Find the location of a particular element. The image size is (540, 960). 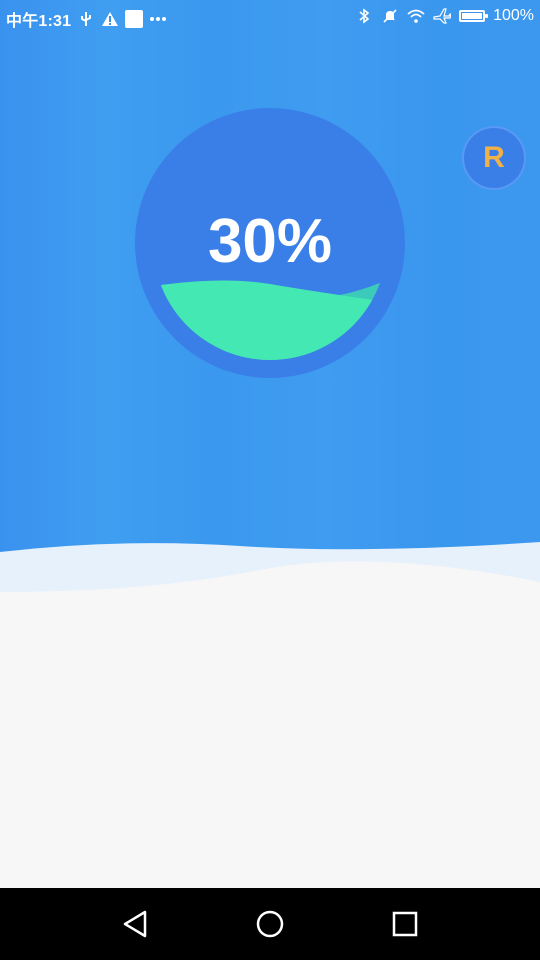

bottom-wave is located at coordinates (270, 571).